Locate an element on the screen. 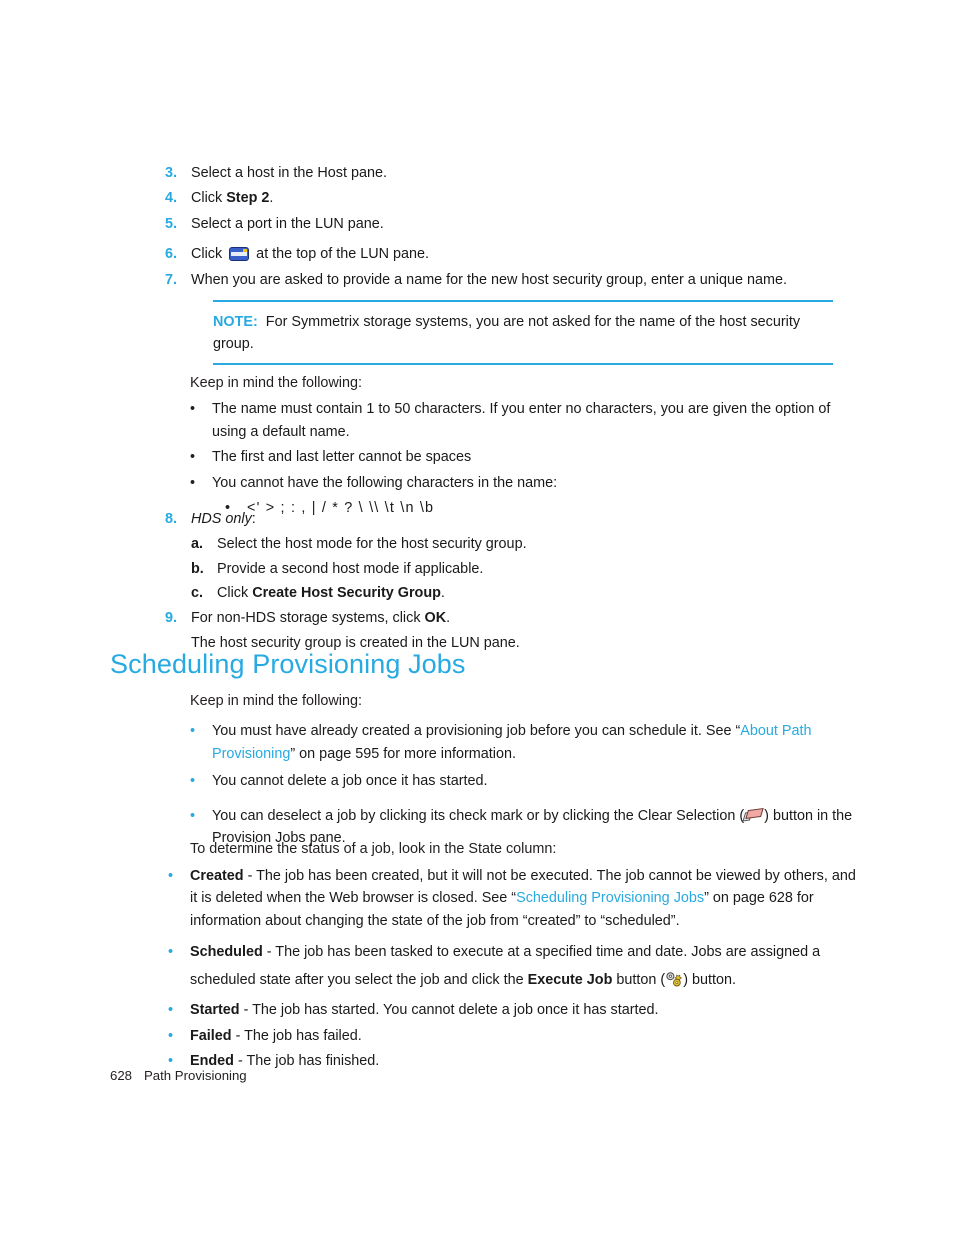 The height and width of the screenshot is (1235, 954). state-name: Created is located at coordinates (217, 876).